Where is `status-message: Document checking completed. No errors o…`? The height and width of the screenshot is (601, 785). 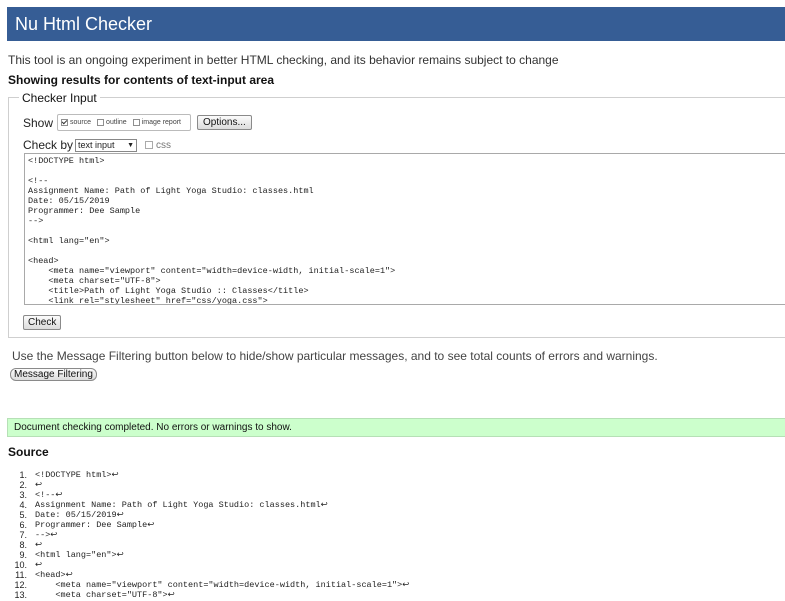 status-message: Document checking completed. No errors o… is located at coordinates (396, 427).